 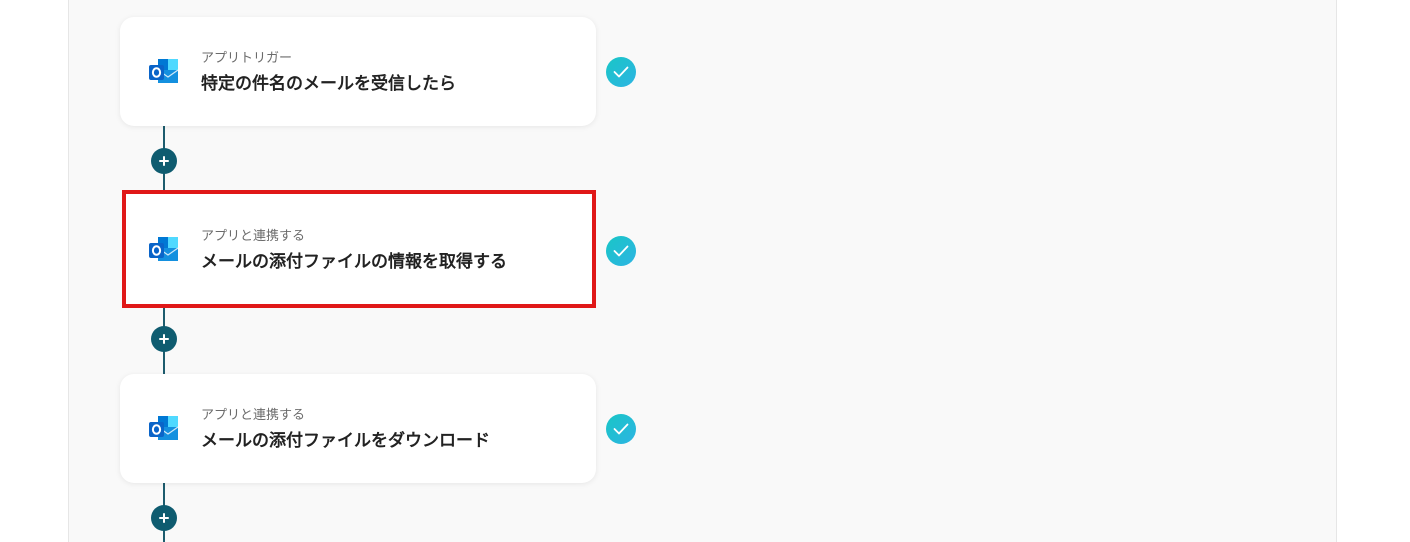 What do you see at coordinates (345, 441) in the screenshot?
I see `step-title: メールの添付ファイルをダウンロード` at bounding box center [345, 441].